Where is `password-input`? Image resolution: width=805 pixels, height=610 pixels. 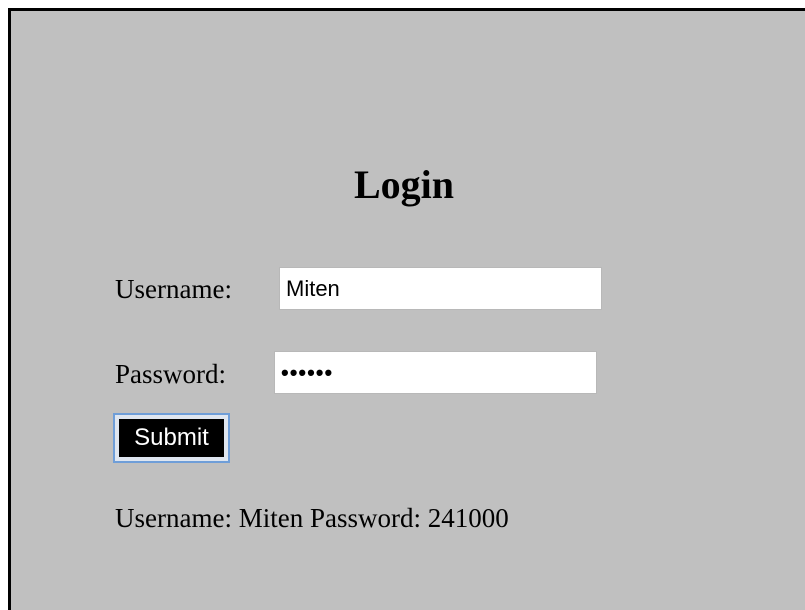
password-input is located at coordinates (435, 372).